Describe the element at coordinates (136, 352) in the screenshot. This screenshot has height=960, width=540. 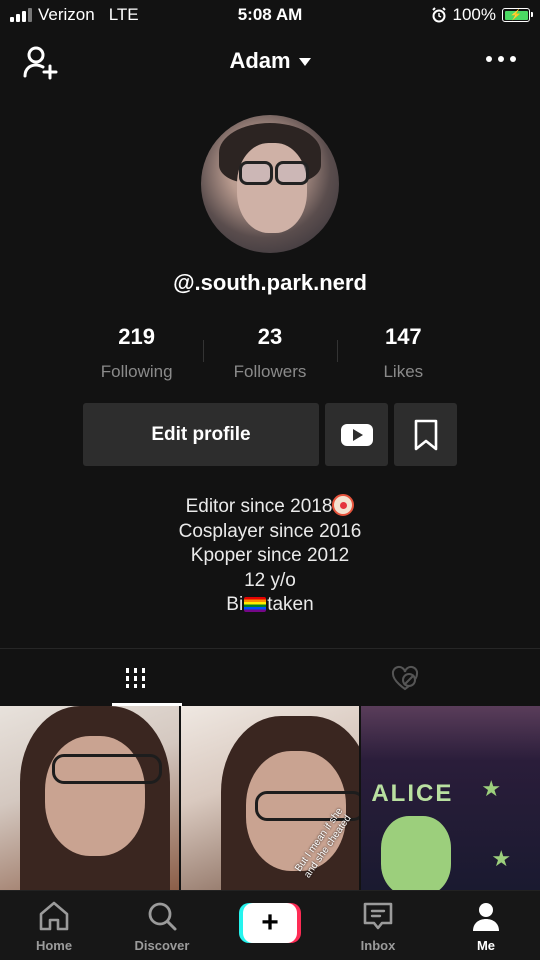
I see `stat-following: 219 Following` at that location.